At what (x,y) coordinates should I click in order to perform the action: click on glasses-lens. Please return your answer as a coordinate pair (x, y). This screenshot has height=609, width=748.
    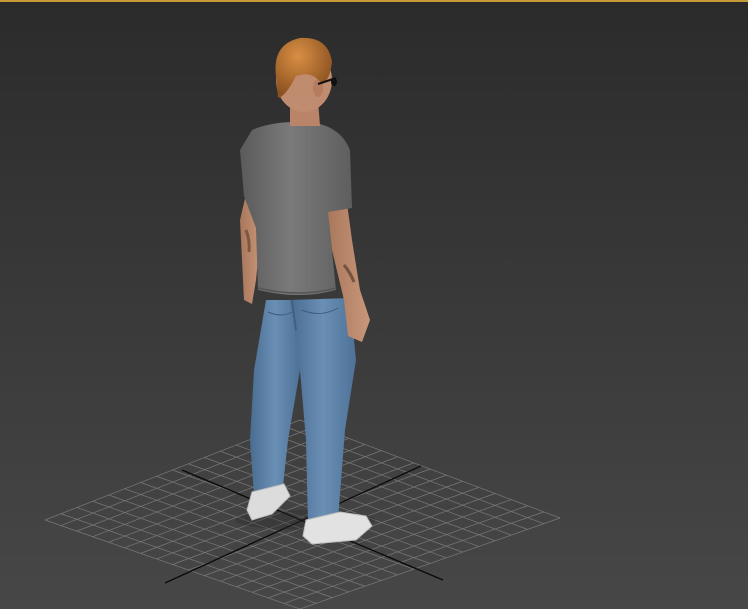
    Looking at the image, I should click on (334, 82).